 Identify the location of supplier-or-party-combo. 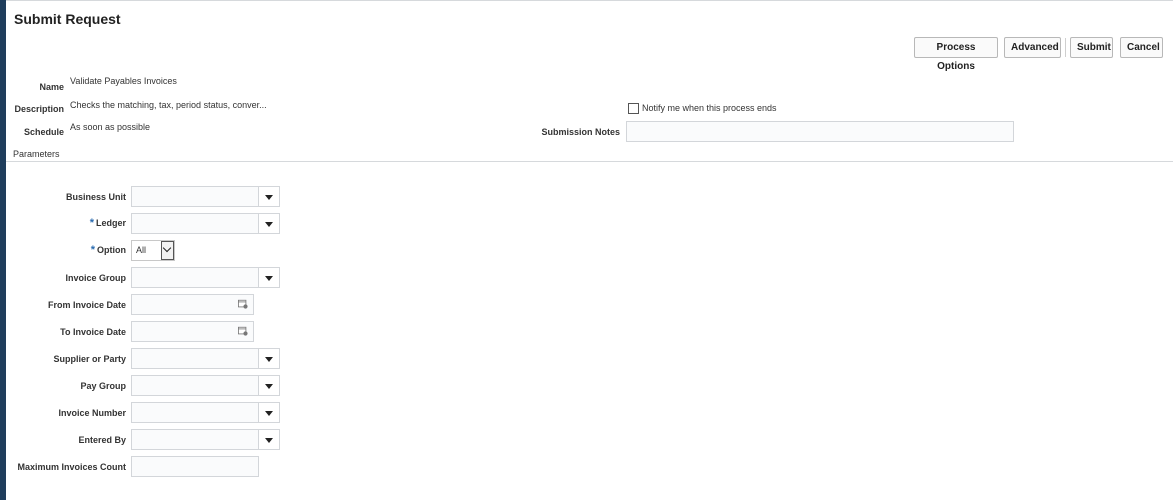
(205, 358).